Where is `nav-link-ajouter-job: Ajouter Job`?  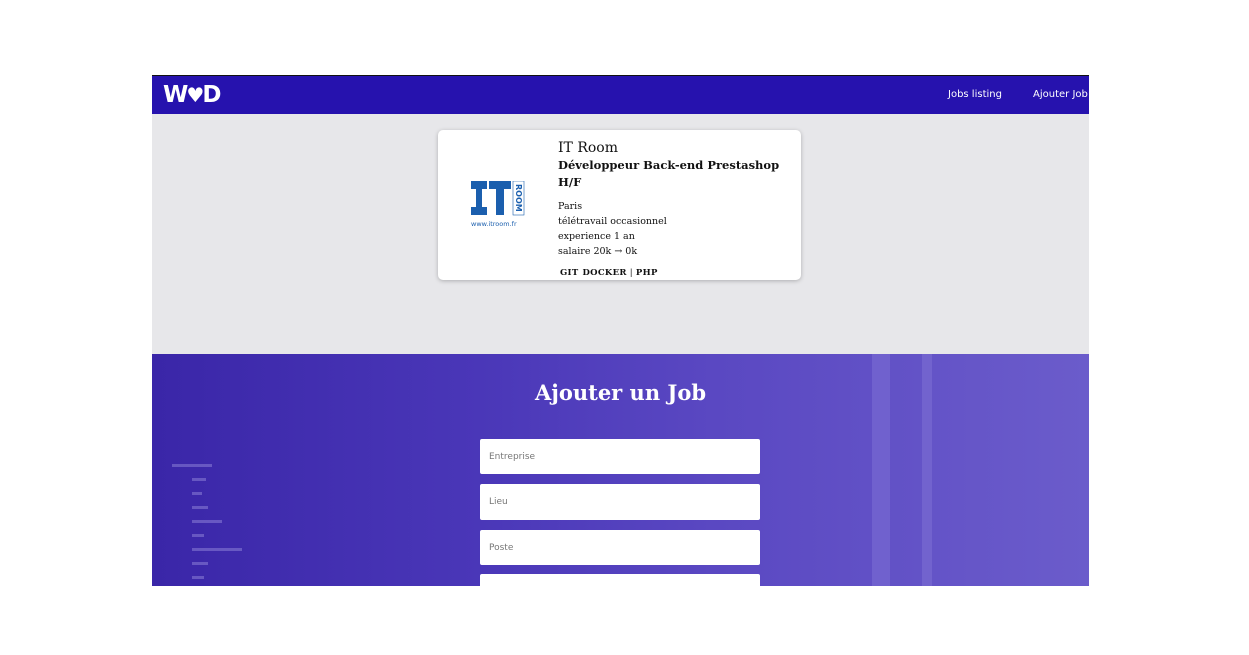
nav-link-ajouter-job: Ajouter Job is located at coordinates (1060, 94).